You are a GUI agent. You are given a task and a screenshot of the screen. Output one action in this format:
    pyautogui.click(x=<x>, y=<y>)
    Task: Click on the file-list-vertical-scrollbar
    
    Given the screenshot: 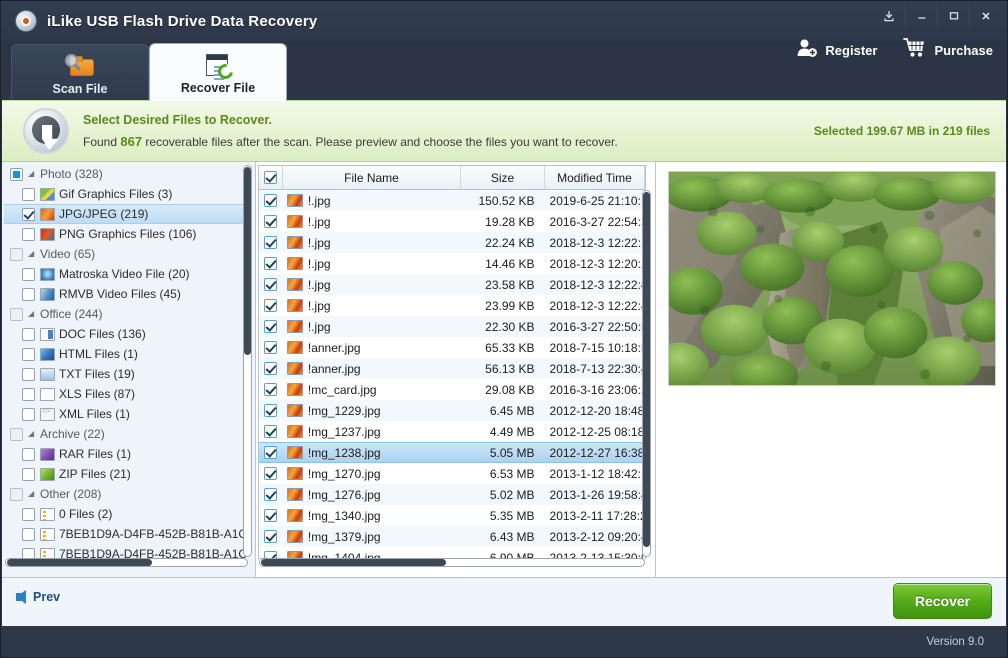 What is the action you would take?
    pyautogui.click(x=646, y=373)
    